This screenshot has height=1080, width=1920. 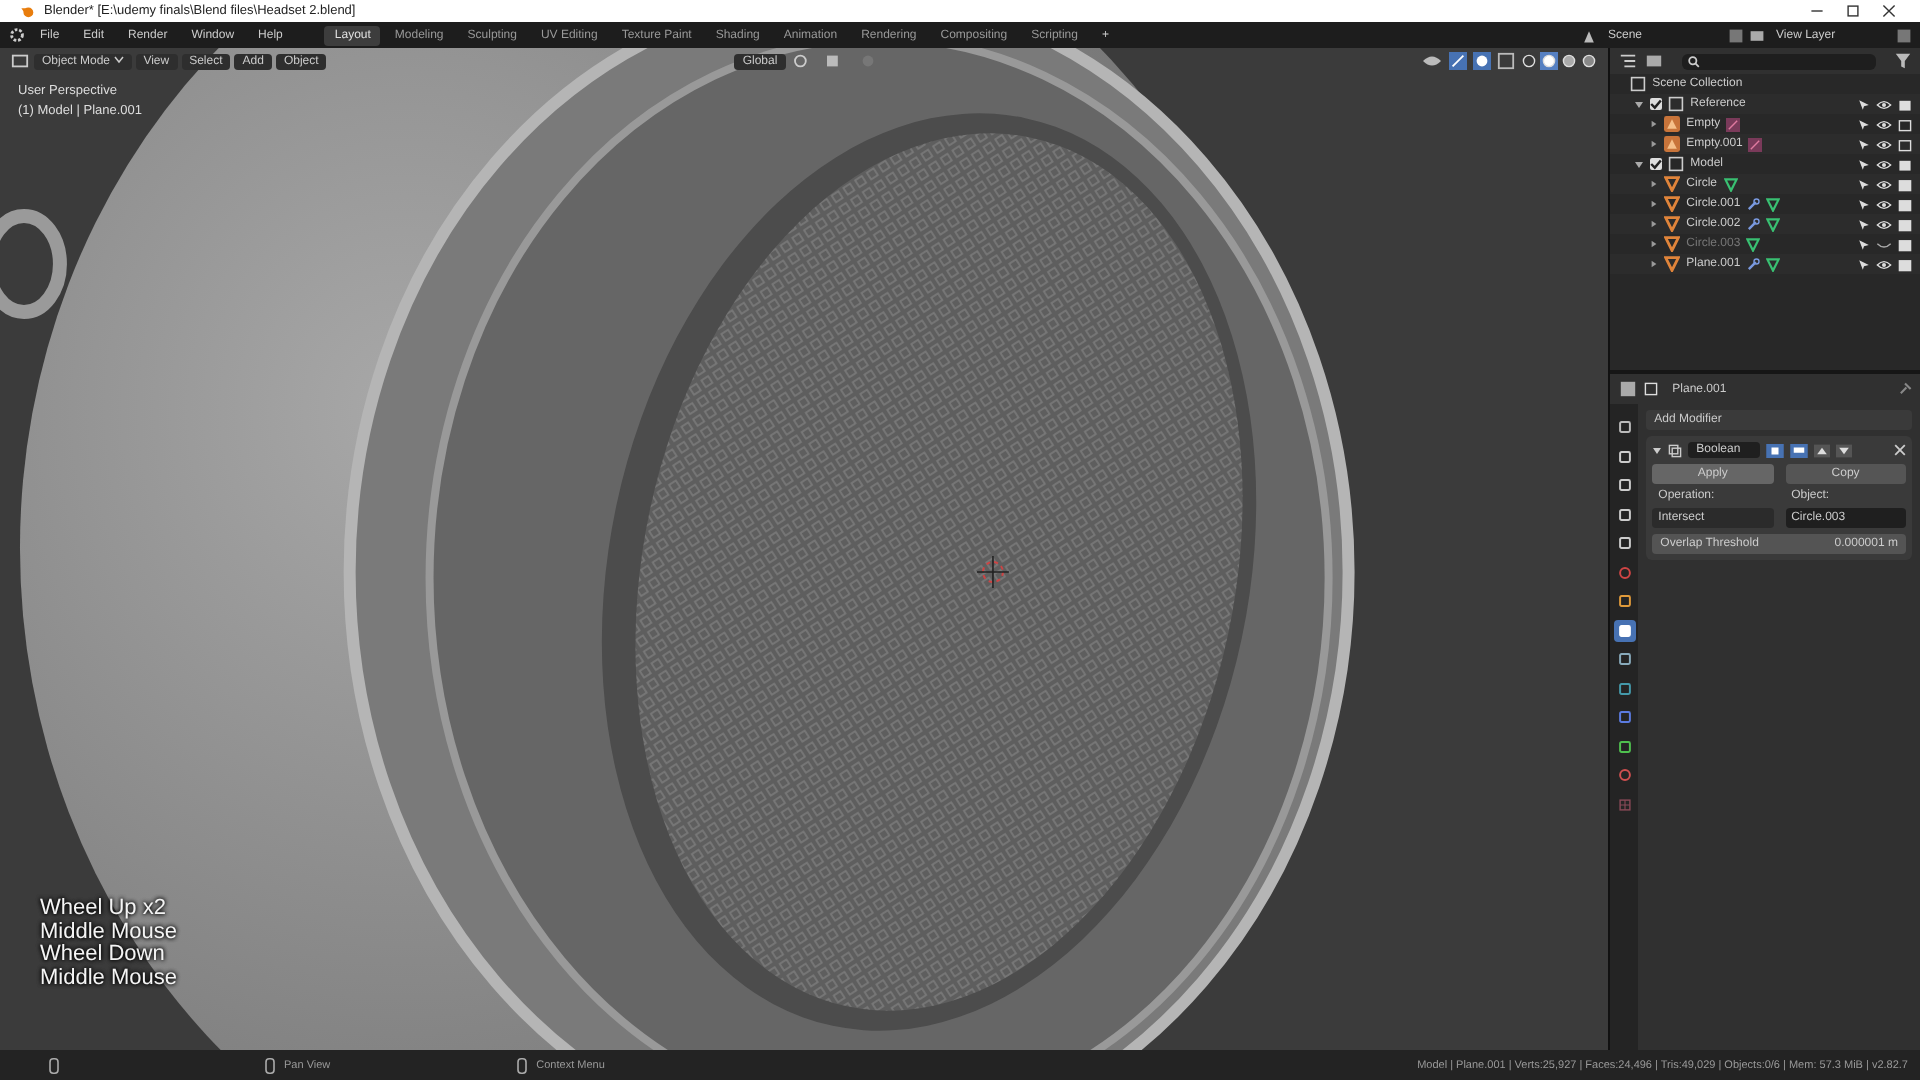 What do you see at coordinates (1903, 61) in the screenshot?
I see `filter-icon` at bounding box center [1903, 61].